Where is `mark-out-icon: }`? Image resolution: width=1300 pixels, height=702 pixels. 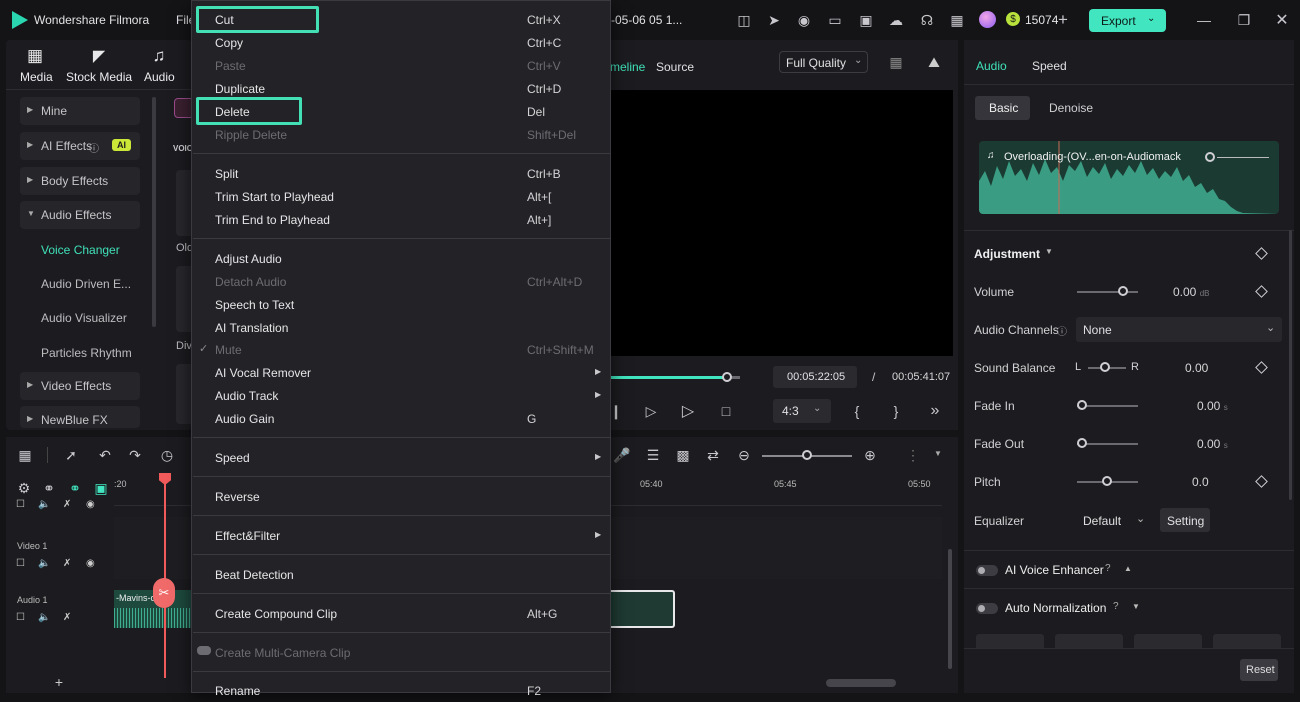
mark-out-icon: } is located at coordinates (896, 411).